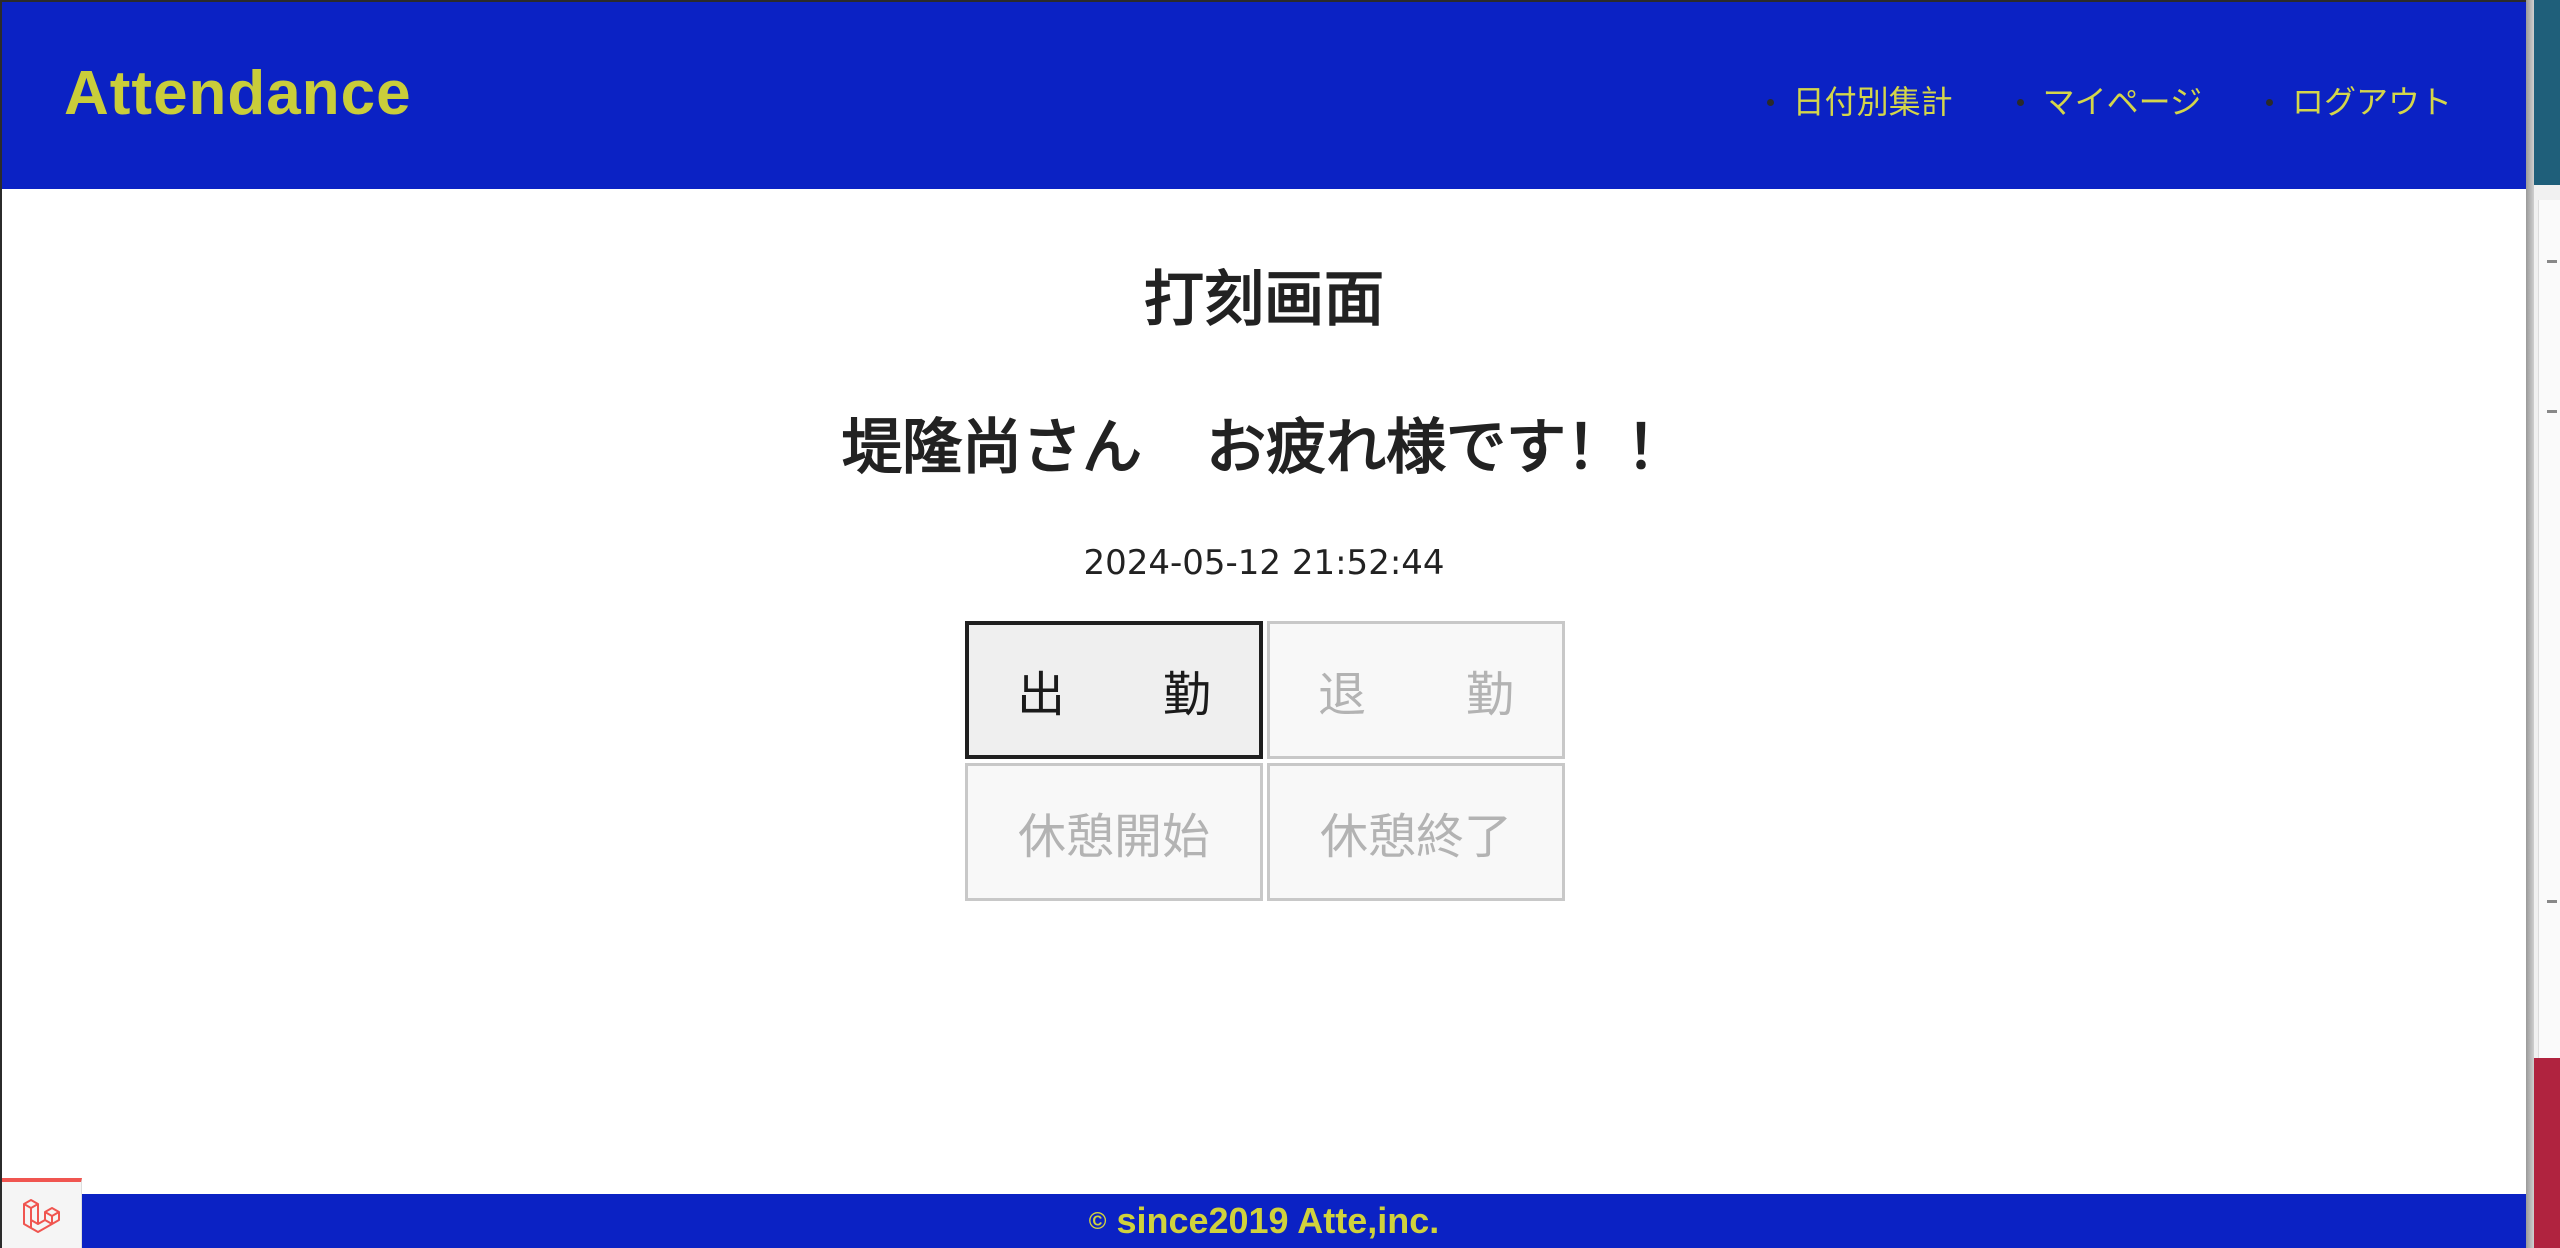  What do you see at coordinates (1278, 1220) in the screenshot?
I see `footer-text: since2019 Atte,inc.` at bounding box center [1278, 1220].